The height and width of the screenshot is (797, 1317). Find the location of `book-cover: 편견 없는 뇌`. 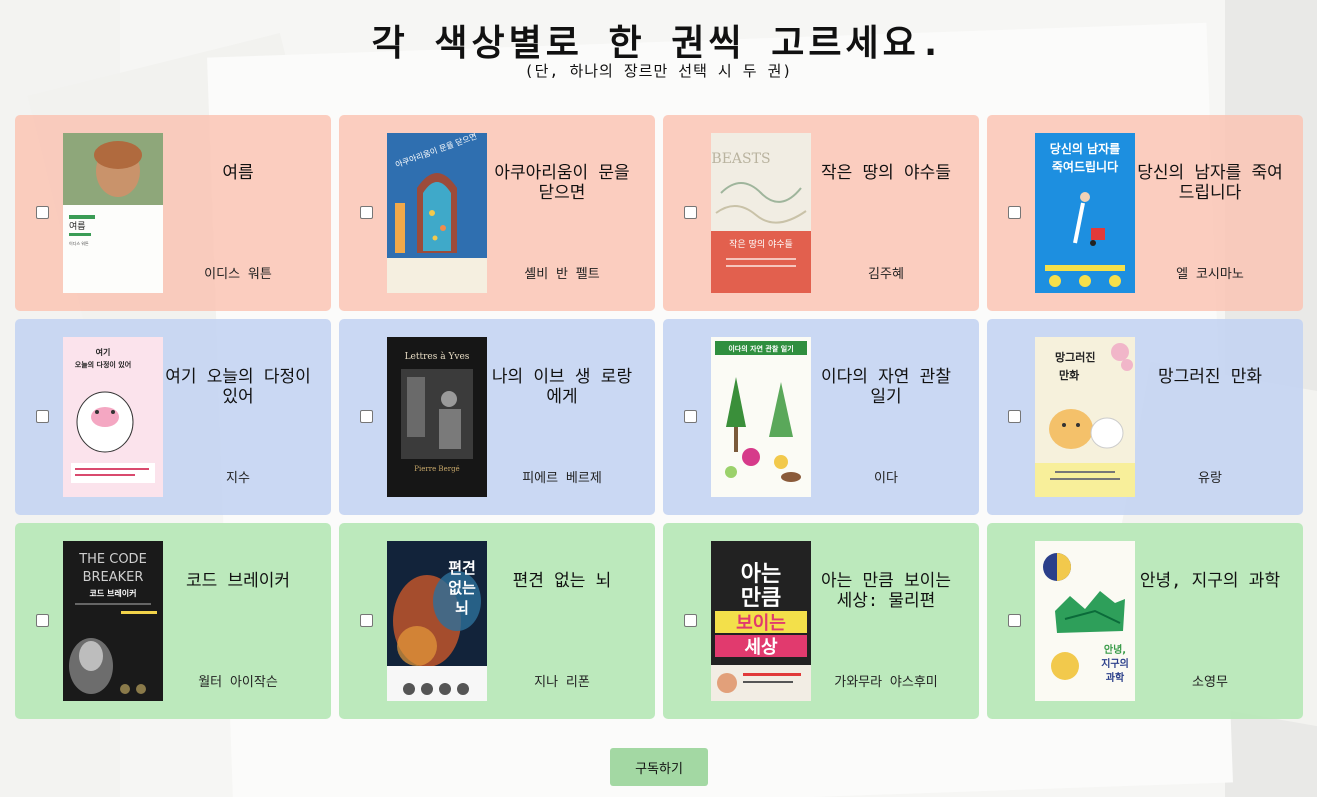

book-cover: 편견 없는 뇌 is located at coordinates (437, 621).